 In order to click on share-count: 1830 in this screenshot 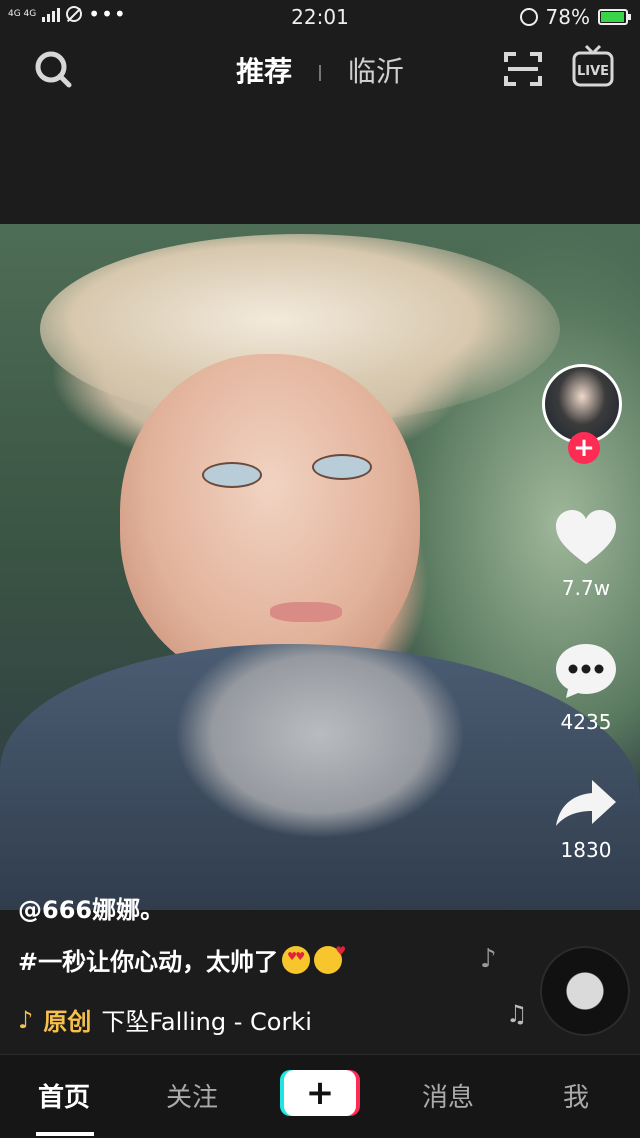, I will do `click(586, 850)`.